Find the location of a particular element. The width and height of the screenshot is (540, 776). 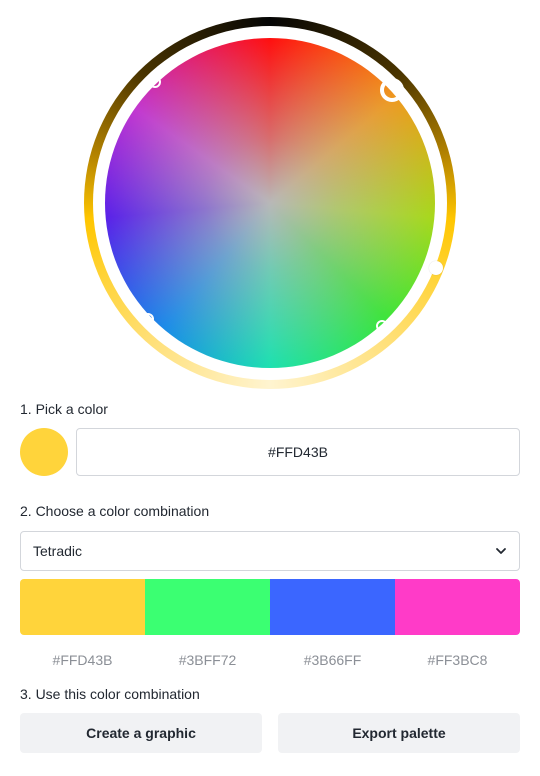

main-color-handle is located at coordinates (392, 90).